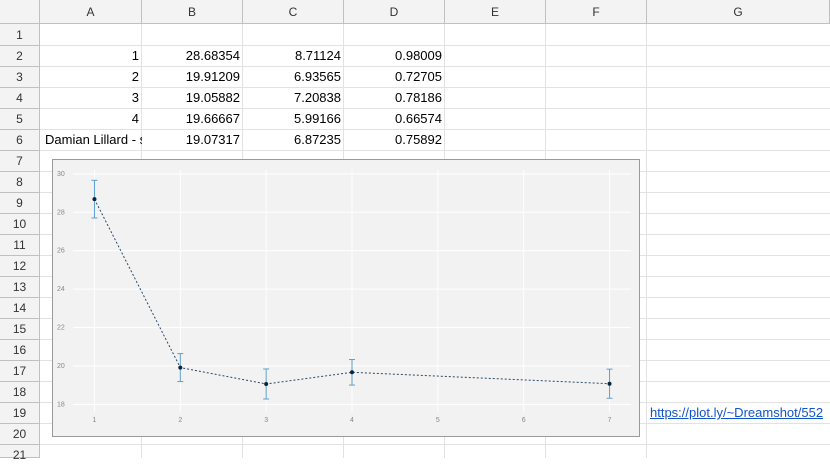  I want to click on row-header-6: 6, so click(20, 140).